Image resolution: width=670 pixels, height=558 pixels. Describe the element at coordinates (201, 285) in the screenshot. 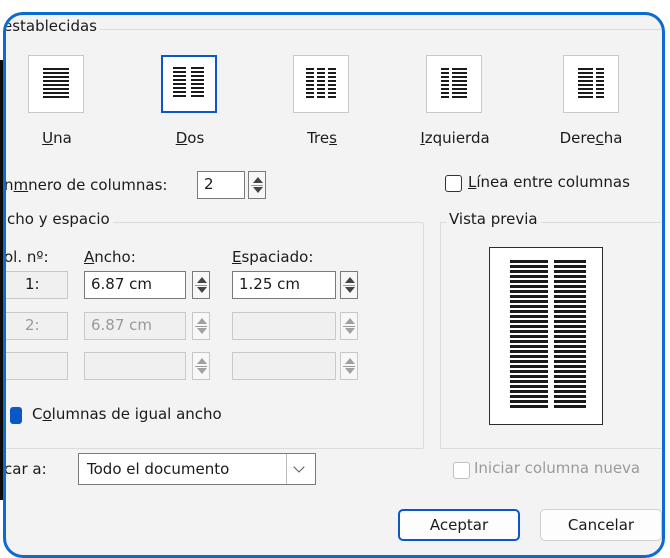

I see `row-1-width-stepper` at that location.